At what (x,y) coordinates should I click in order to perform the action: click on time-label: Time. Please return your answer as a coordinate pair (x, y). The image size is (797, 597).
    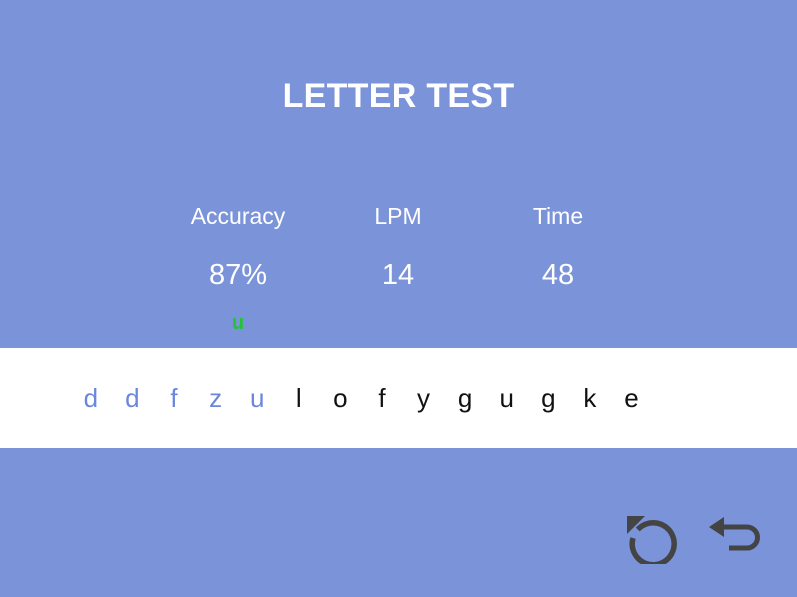
    Looking at the image, I should click on (558, 216).